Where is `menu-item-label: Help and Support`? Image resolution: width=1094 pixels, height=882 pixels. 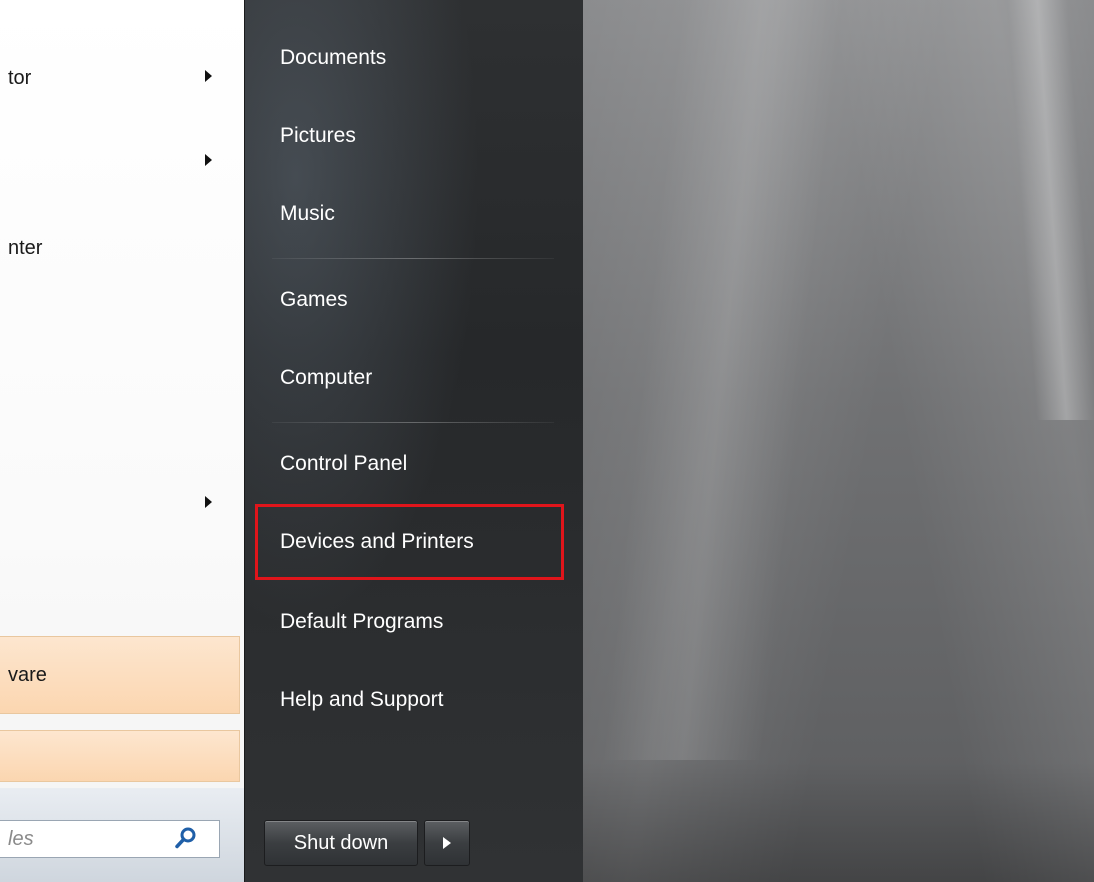 menu-item-label: Help and Support is located at coordinates (362, 699).